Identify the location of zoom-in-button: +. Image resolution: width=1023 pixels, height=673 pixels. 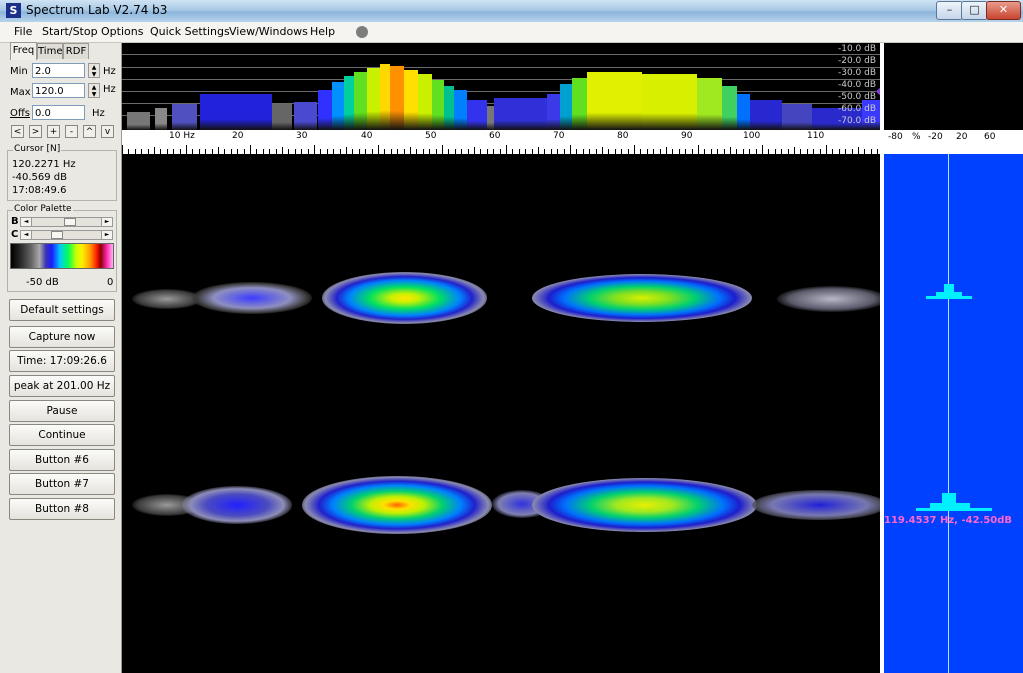
(53, 131).